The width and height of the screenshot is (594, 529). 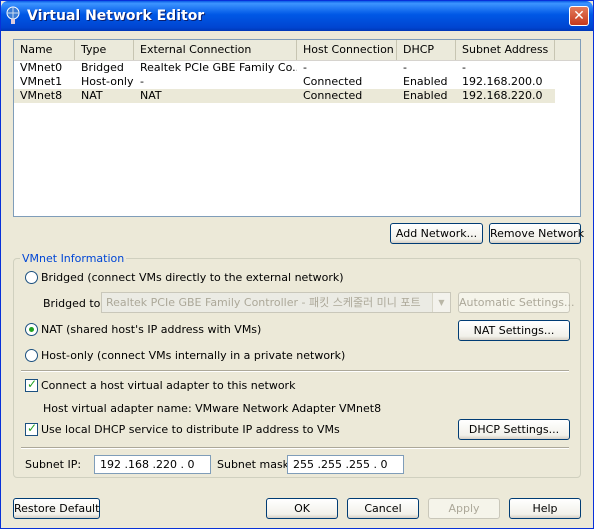 What do you see at coordinates (536, 233) in the screenshot?
I see `remove-network-button: Remove Network` at bounding box center [536, 233].